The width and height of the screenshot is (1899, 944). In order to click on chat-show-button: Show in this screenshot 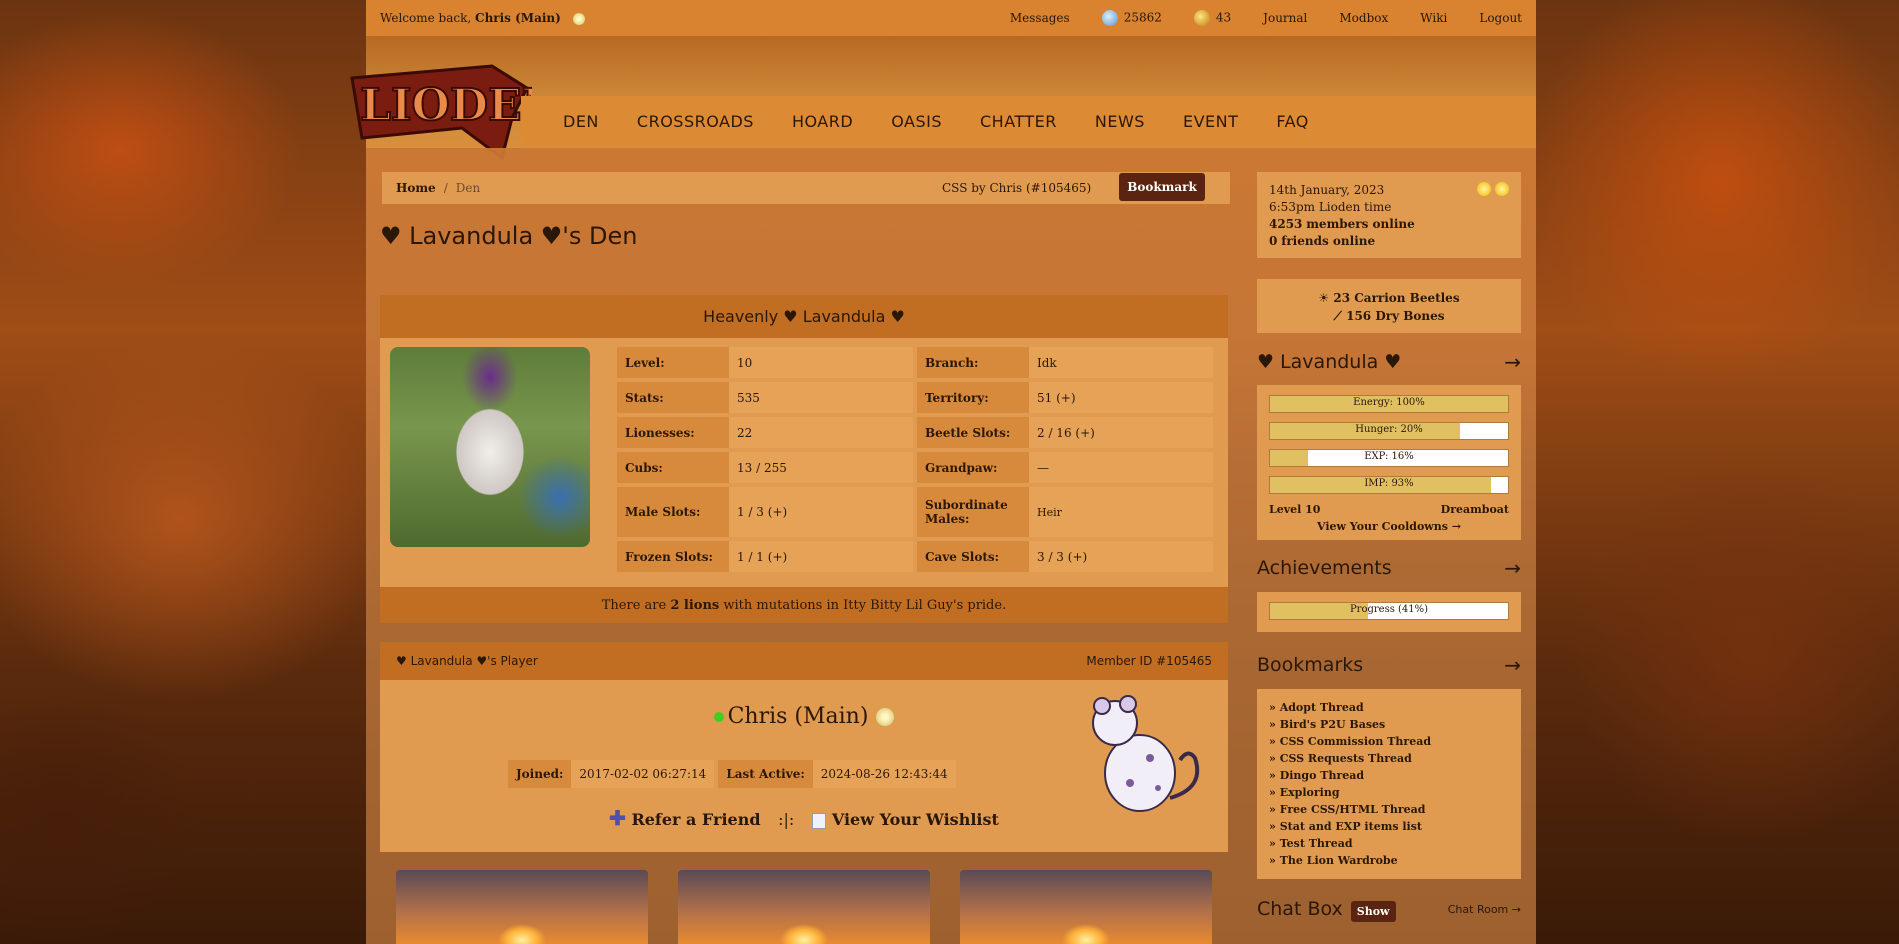, I will do `click(1373, 911)`.